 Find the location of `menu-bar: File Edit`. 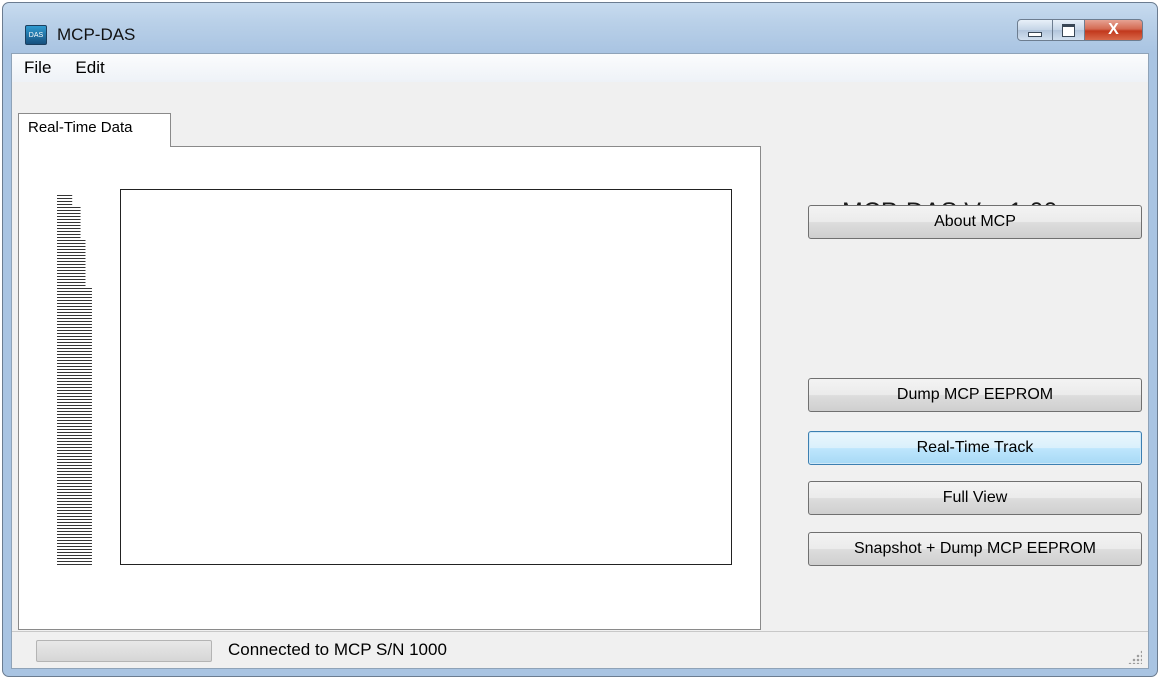

menu-bar: File Edit is located at coordinates (580, 68).